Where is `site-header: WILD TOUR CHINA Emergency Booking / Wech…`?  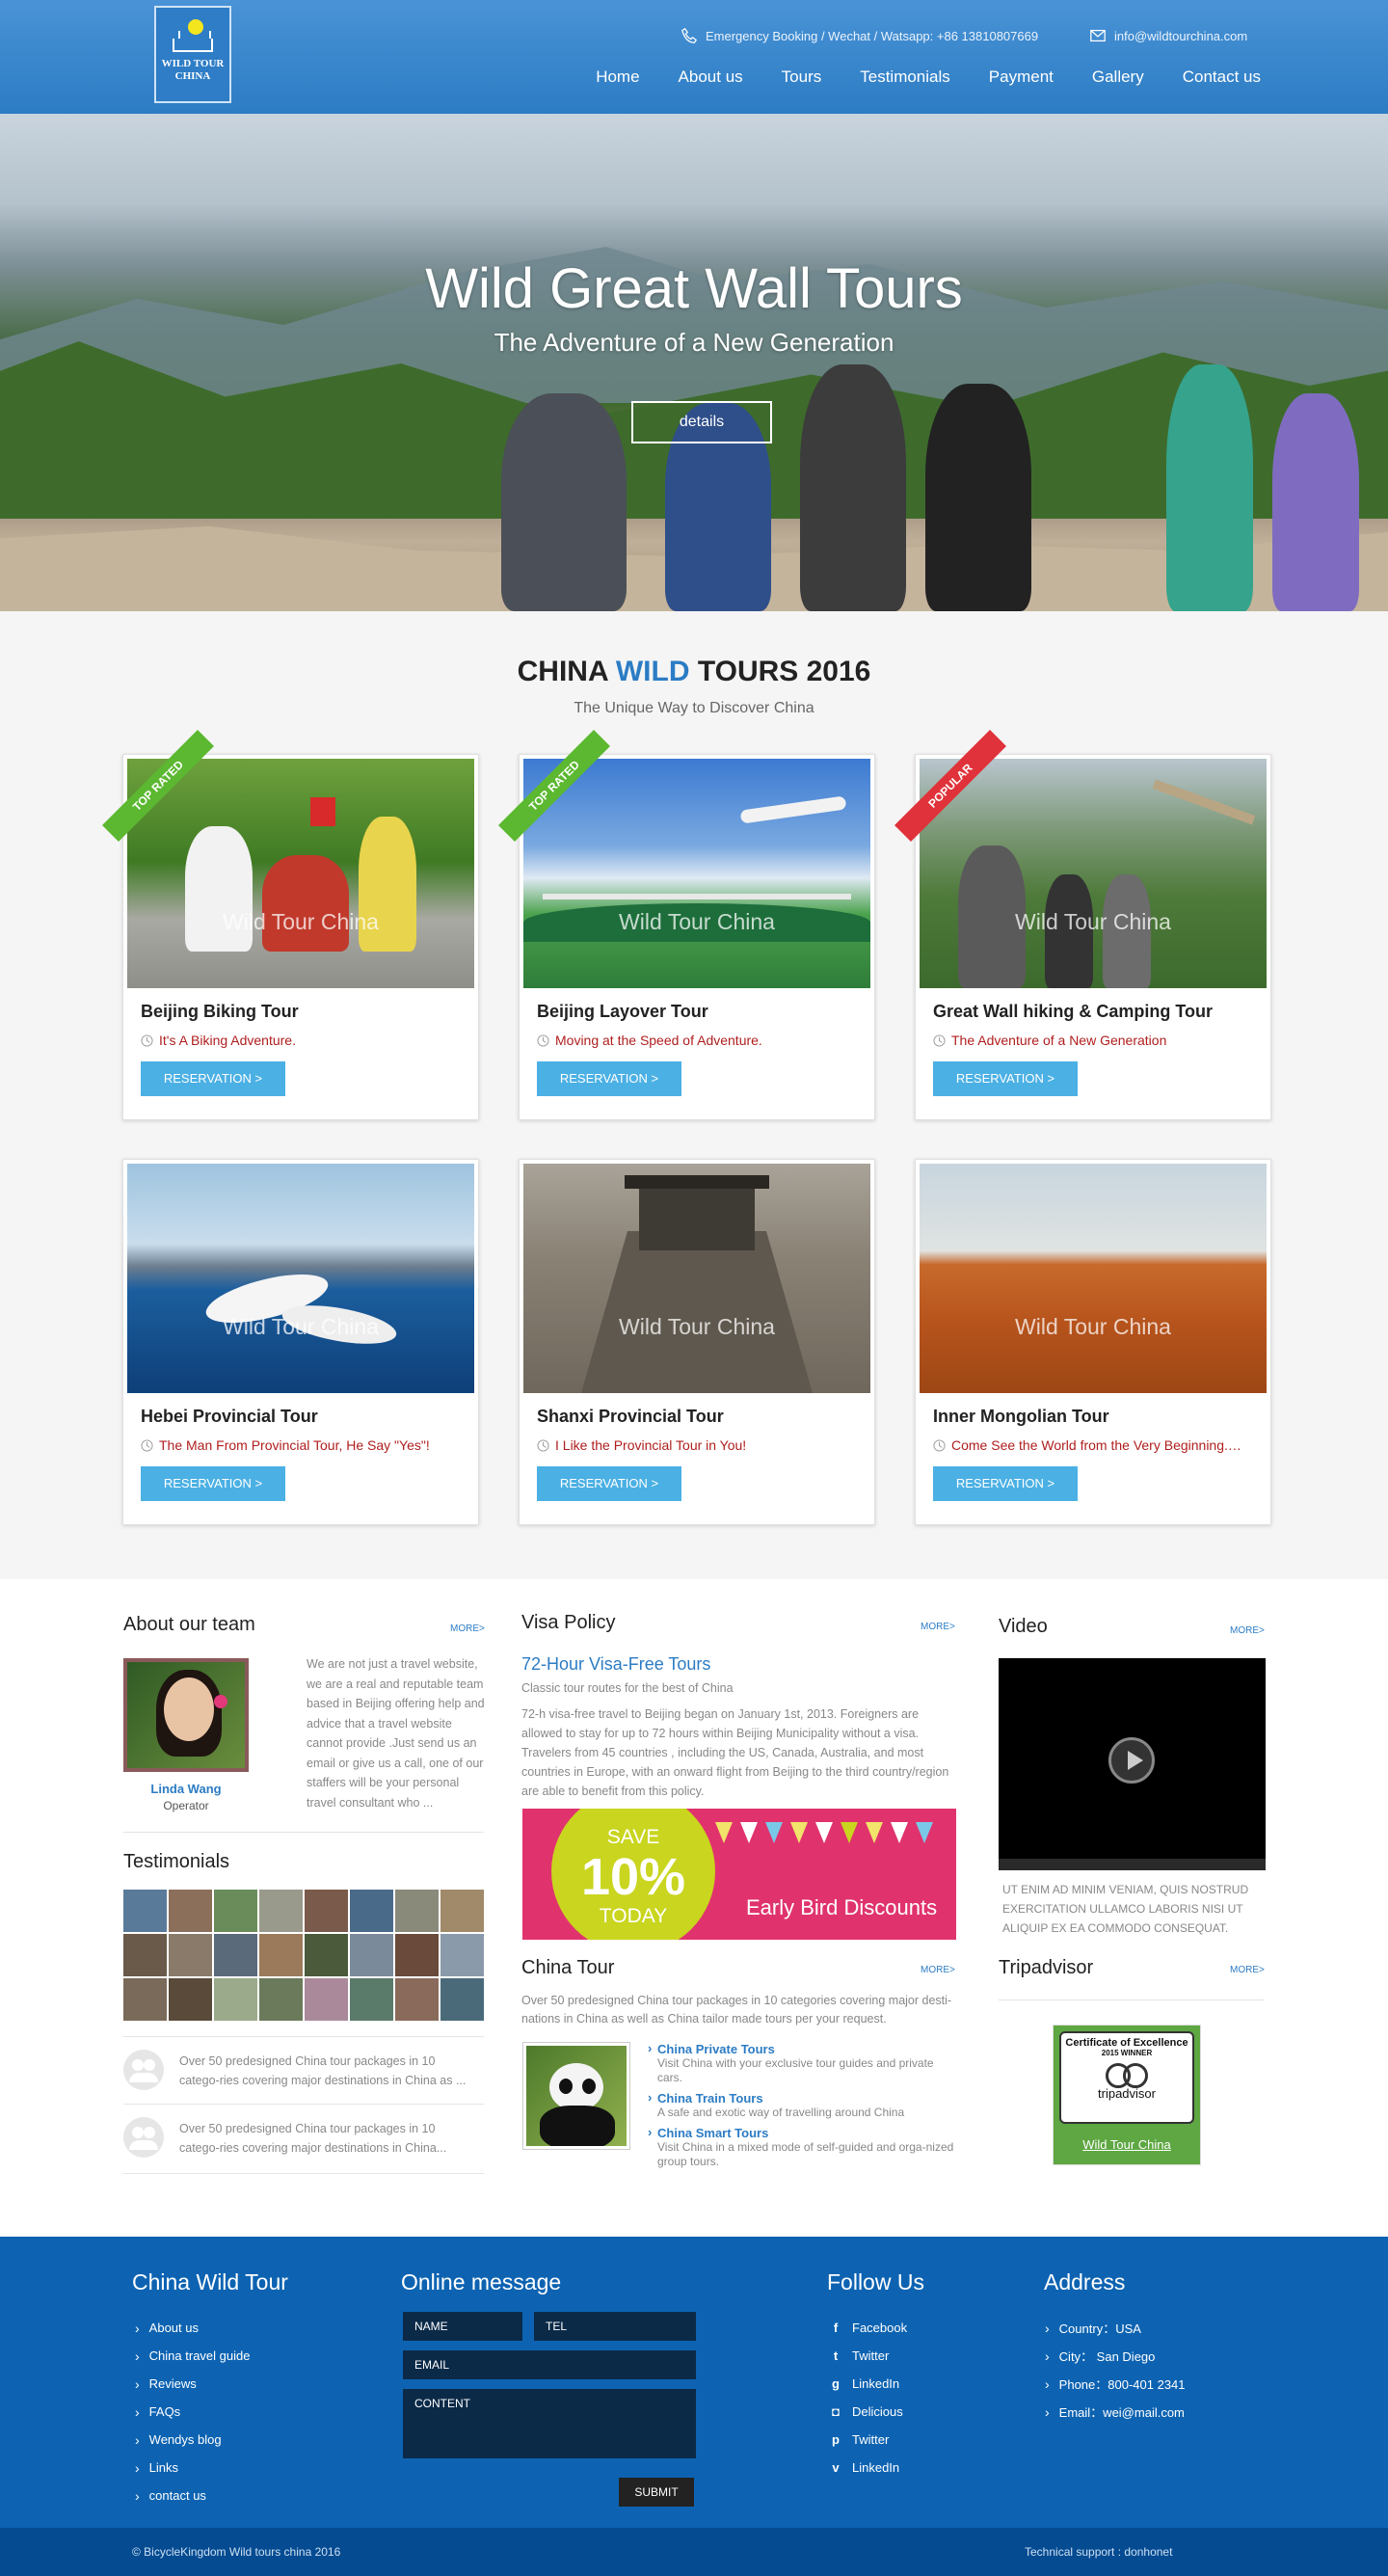 site-header: WILD TOUR CHINA Emergency Booking / Wech… is located at coordinates (694, 57).